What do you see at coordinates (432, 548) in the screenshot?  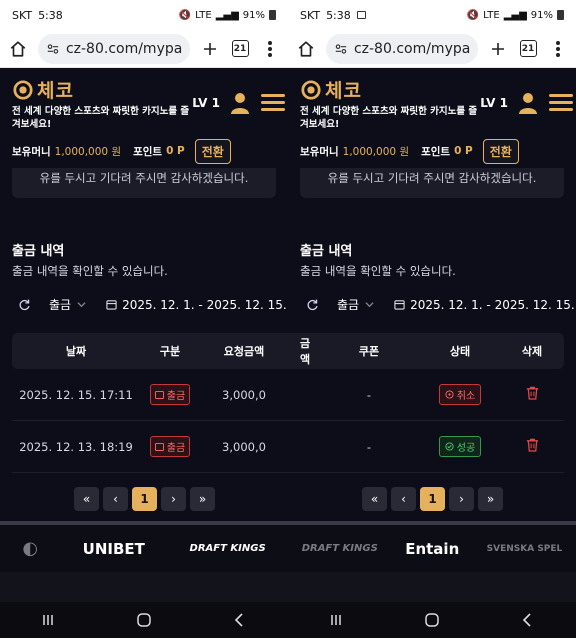 I see `partner-entain: Entain` at bounding box center [432, 548].